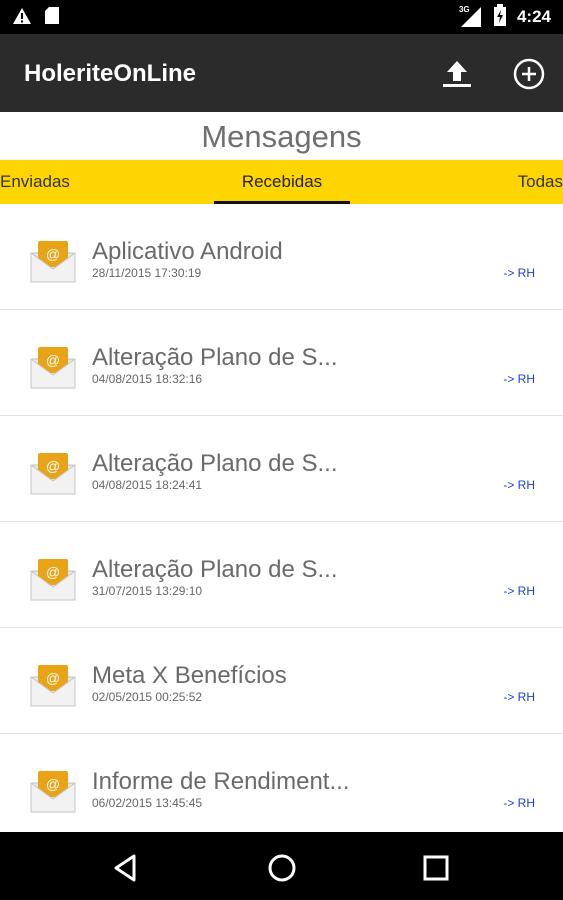 This screenshot has width=563, height=900. Describe the element at coordinates (147, 485) in the screenshot. I see `message-date: 04/08/2015 18:24:41` at that location.